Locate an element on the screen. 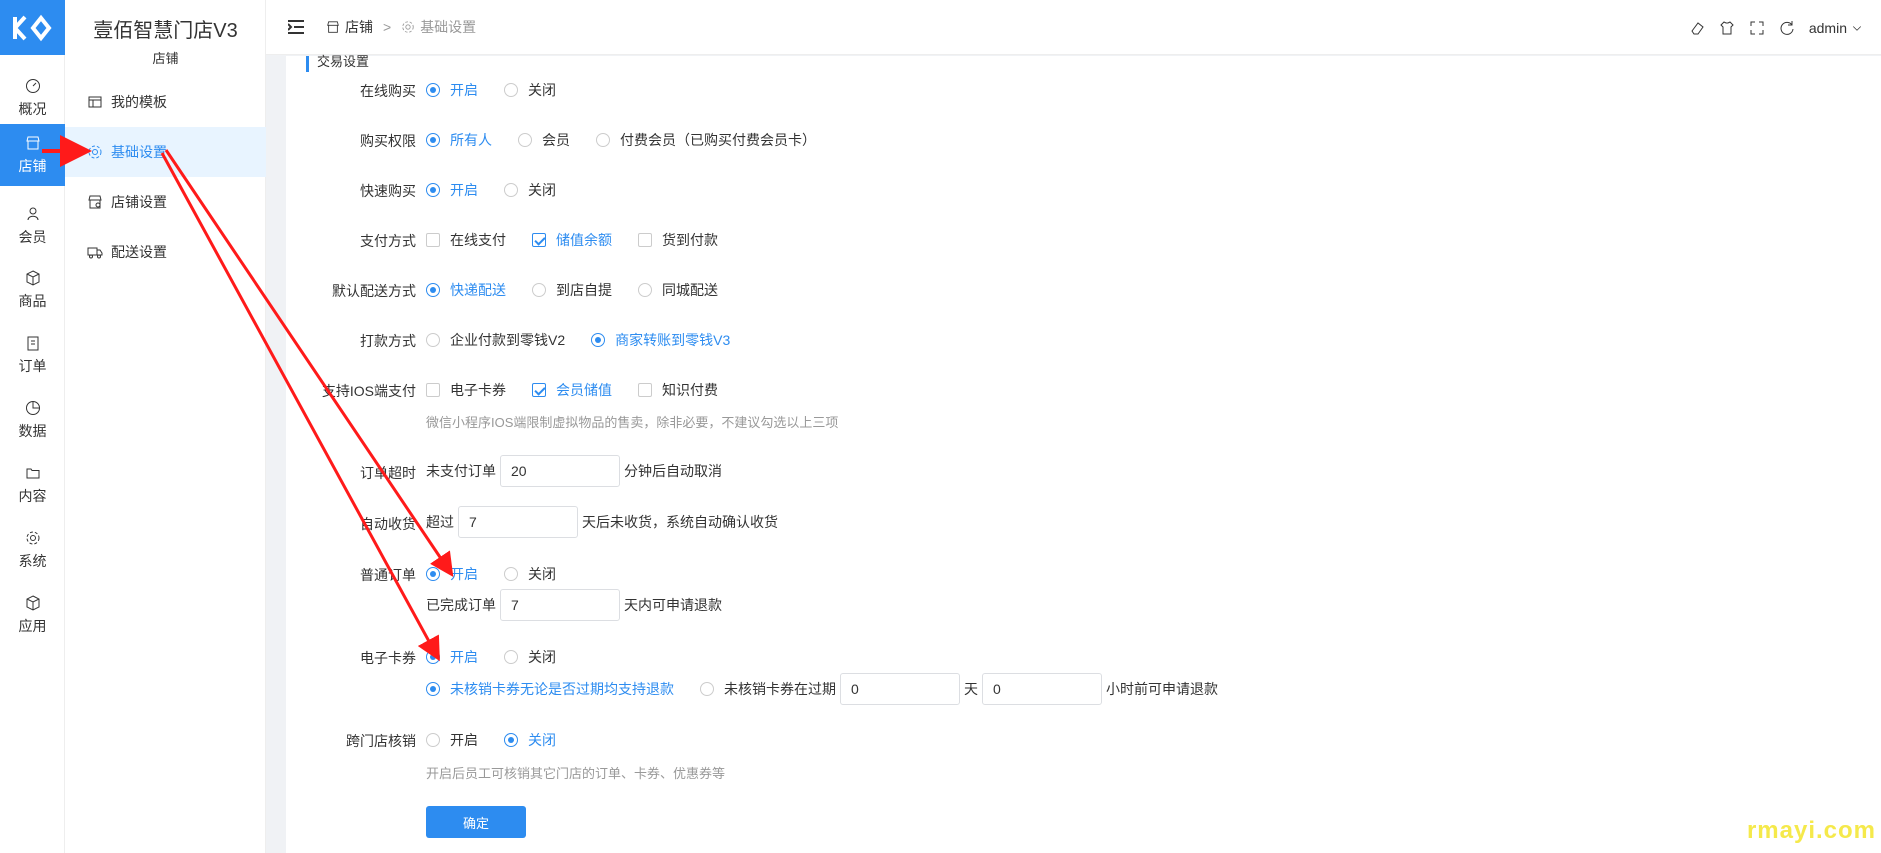 The width and height of the screenshot is (1881, 853). checkbox-option: 储值余额 is located at coordinates (572, 240).